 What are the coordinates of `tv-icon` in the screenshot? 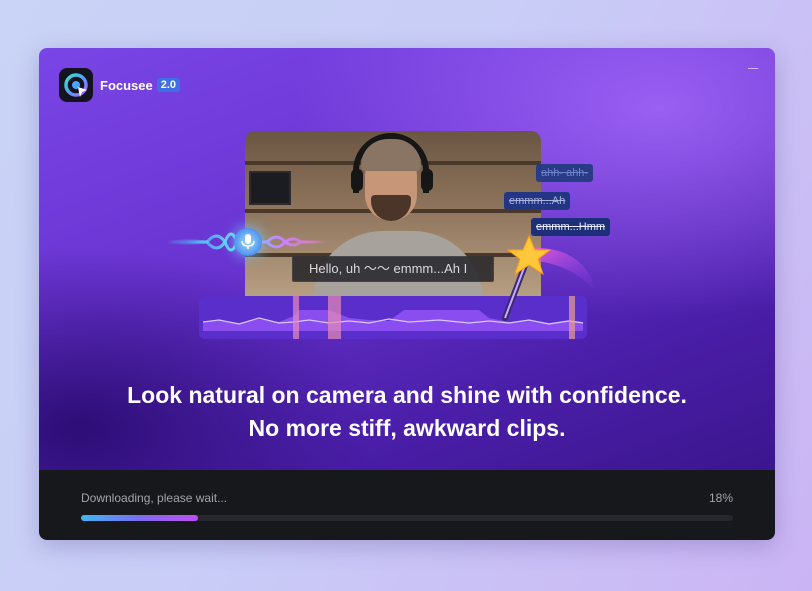 It's located at (270, 188).